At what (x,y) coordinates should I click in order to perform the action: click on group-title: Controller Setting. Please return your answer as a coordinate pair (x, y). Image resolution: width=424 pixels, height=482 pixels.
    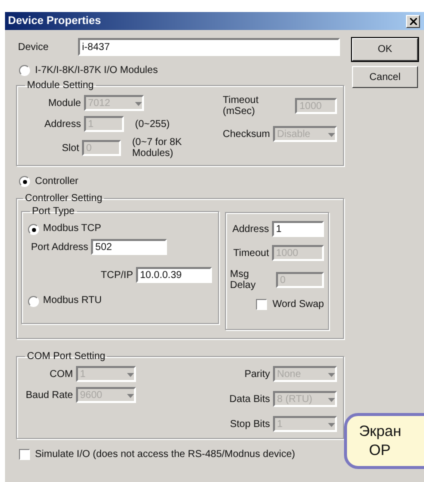
    Looking at the image, I should click on (64, 198).